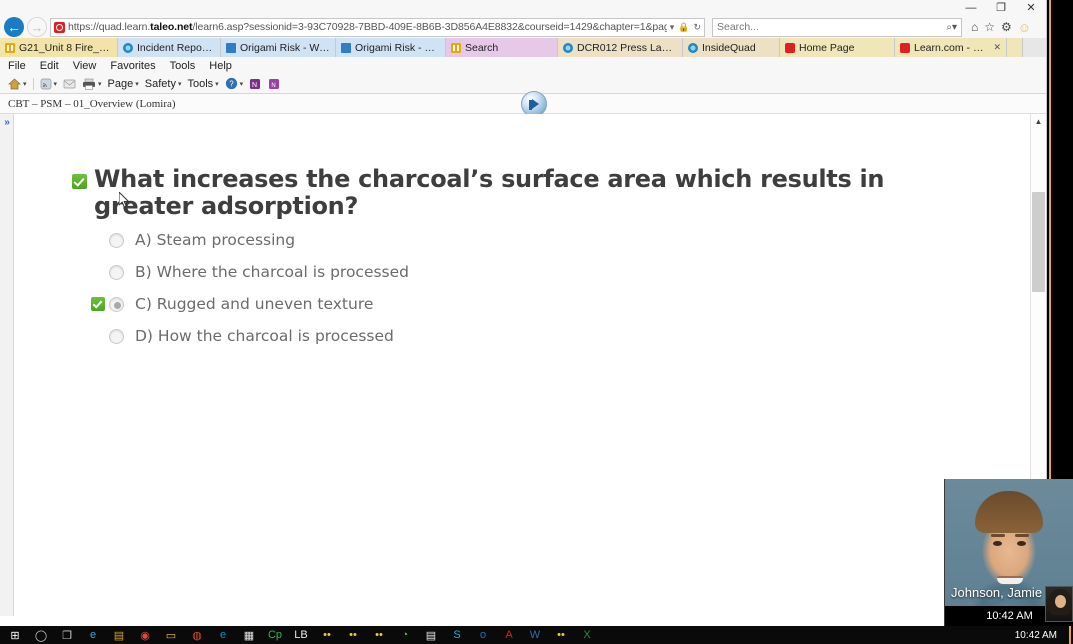 This screenshot has height=644, width=1073. Describe the element at coordinates (379, 635) in the screenshot. I see `pacman-app3-icon: ••` at that location.